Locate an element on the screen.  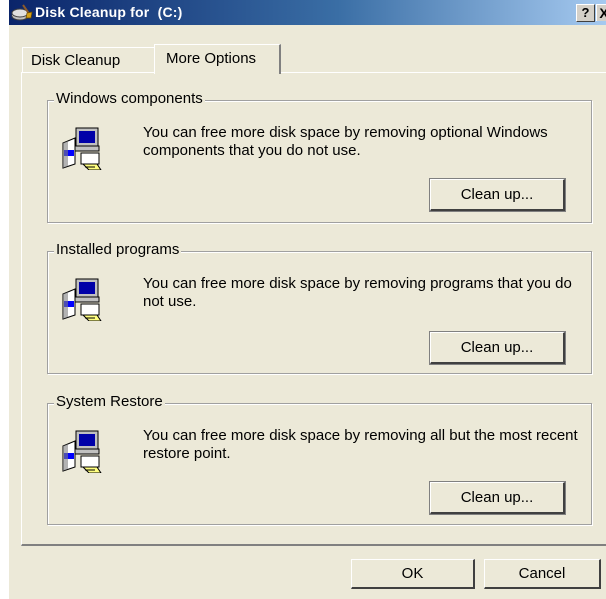
cancel-button: Cancel is located at coordinates (542, 574).